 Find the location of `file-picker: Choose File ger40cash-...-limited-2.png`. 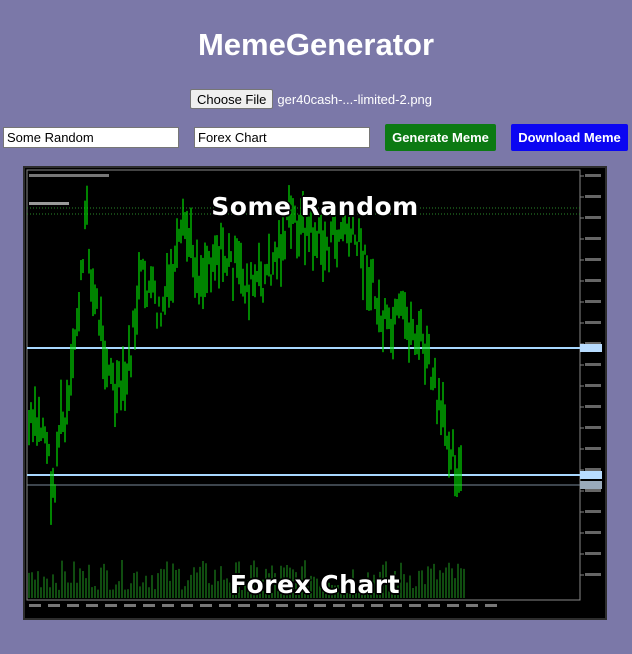

file-picker: Choose File ger40cash-...-limited-2.png is located at coordinates (311, 99).